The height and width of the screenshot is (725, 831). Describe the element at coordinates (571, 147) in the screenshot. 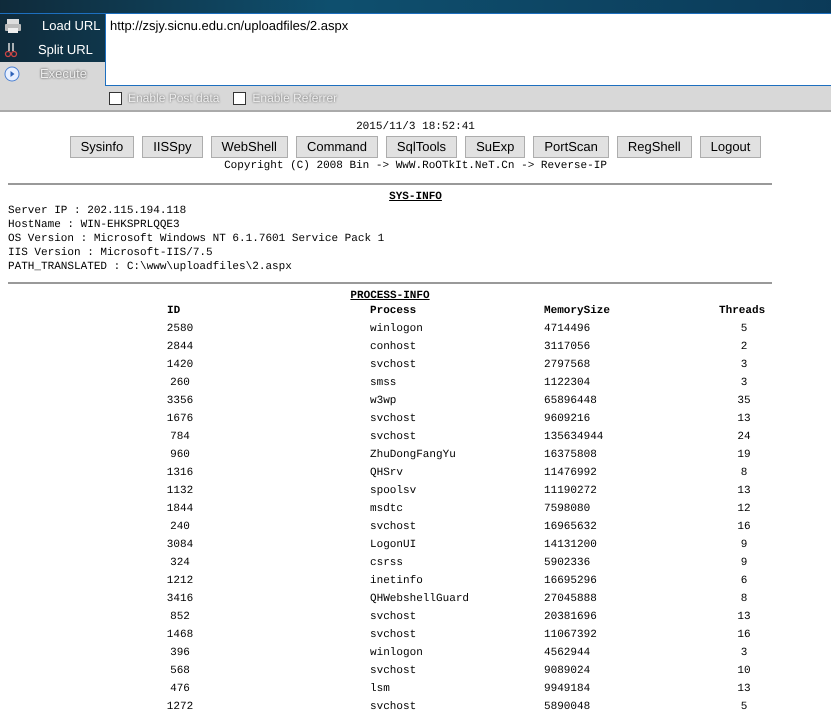

I see `nav-button: PortScan` at that location.